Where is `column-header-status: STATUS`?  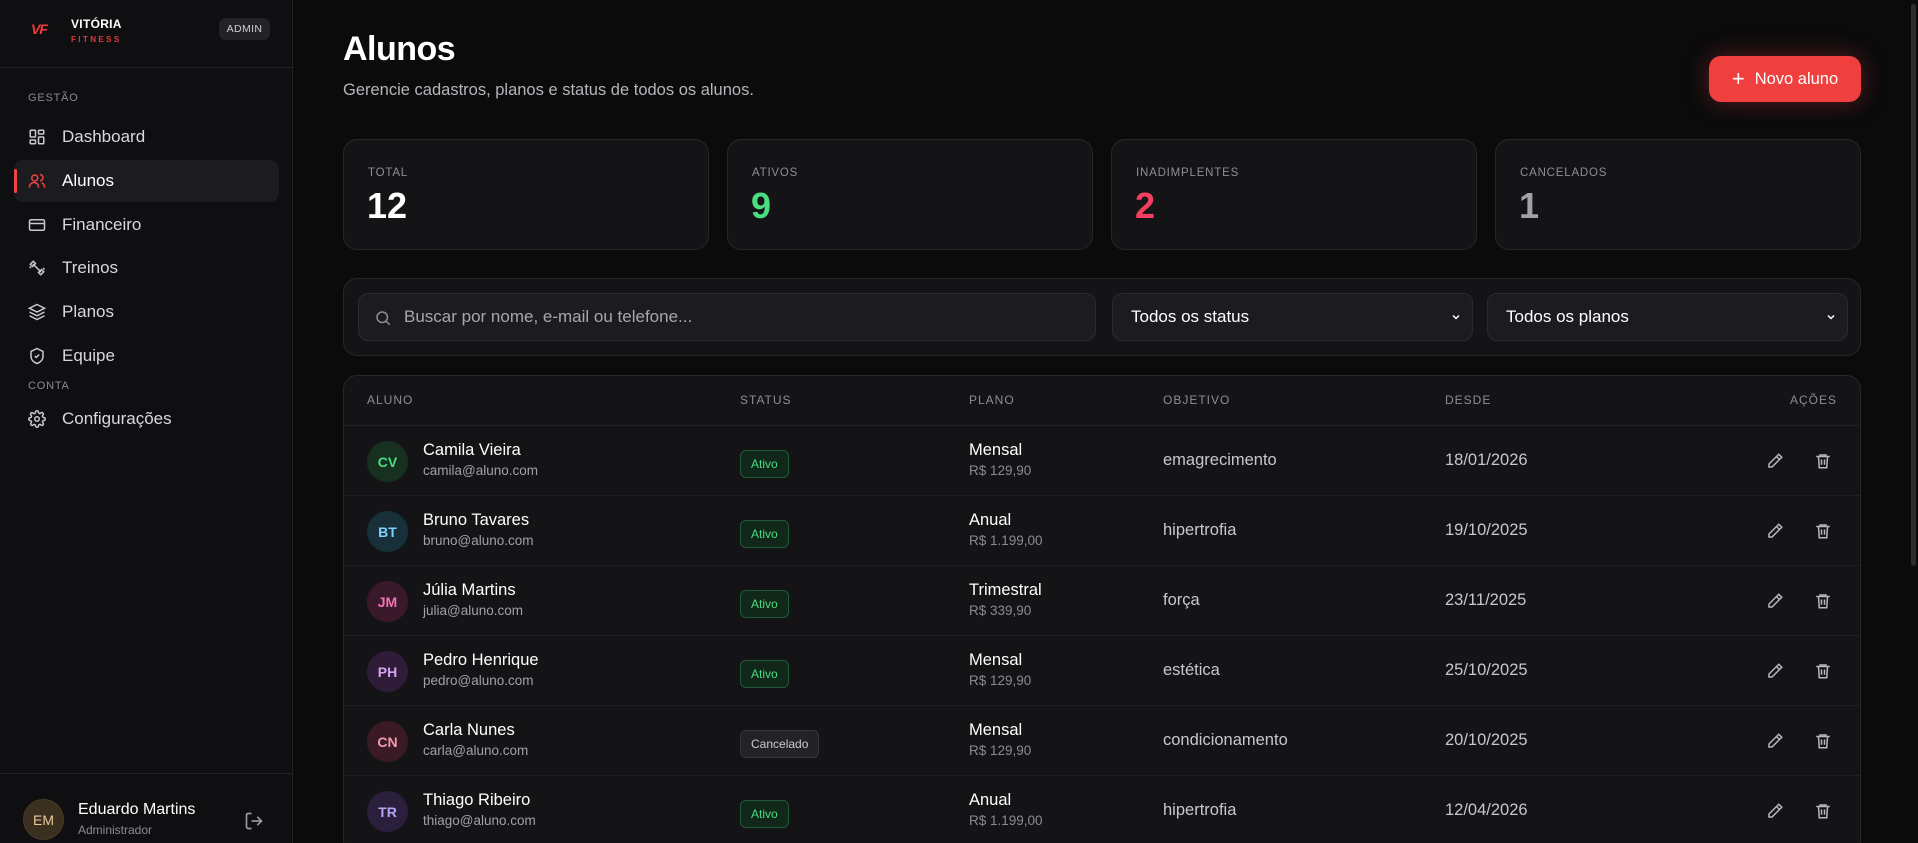
column-header-status: STATUS is located at coordinates (766, 400).